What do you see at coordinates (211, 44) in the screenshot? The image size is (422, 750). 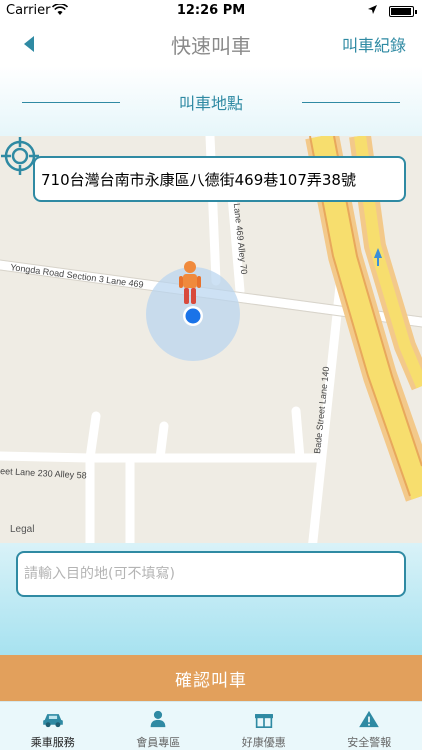 I see `nav-bar: 快速叫車 叫車紀錄` at bounding box center [211, 44].